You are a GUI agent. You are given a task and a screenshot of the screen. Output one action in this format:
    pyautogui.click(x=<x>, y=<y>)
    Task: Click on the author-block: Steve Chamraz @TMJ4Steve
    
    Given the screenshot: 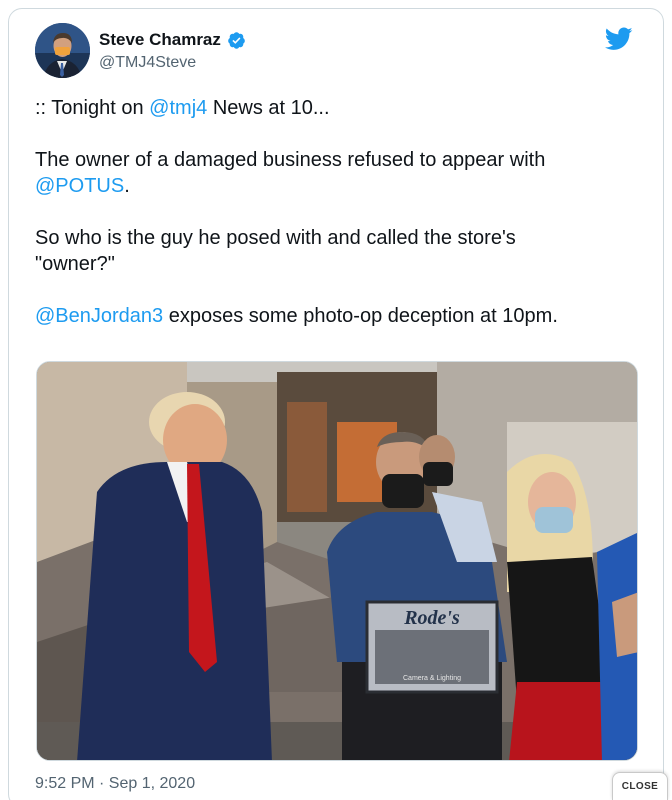 What is the action you would take?
    pyautogui.click(x=172, y=51)
    